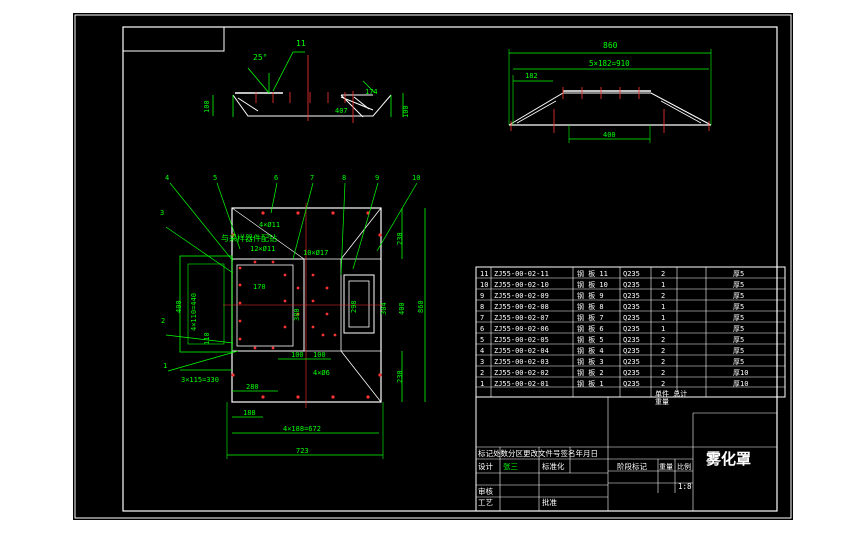 This screenshot has width=867, height=533. I want to click on dim-pitch: 5×182=910, so click(609, 63).